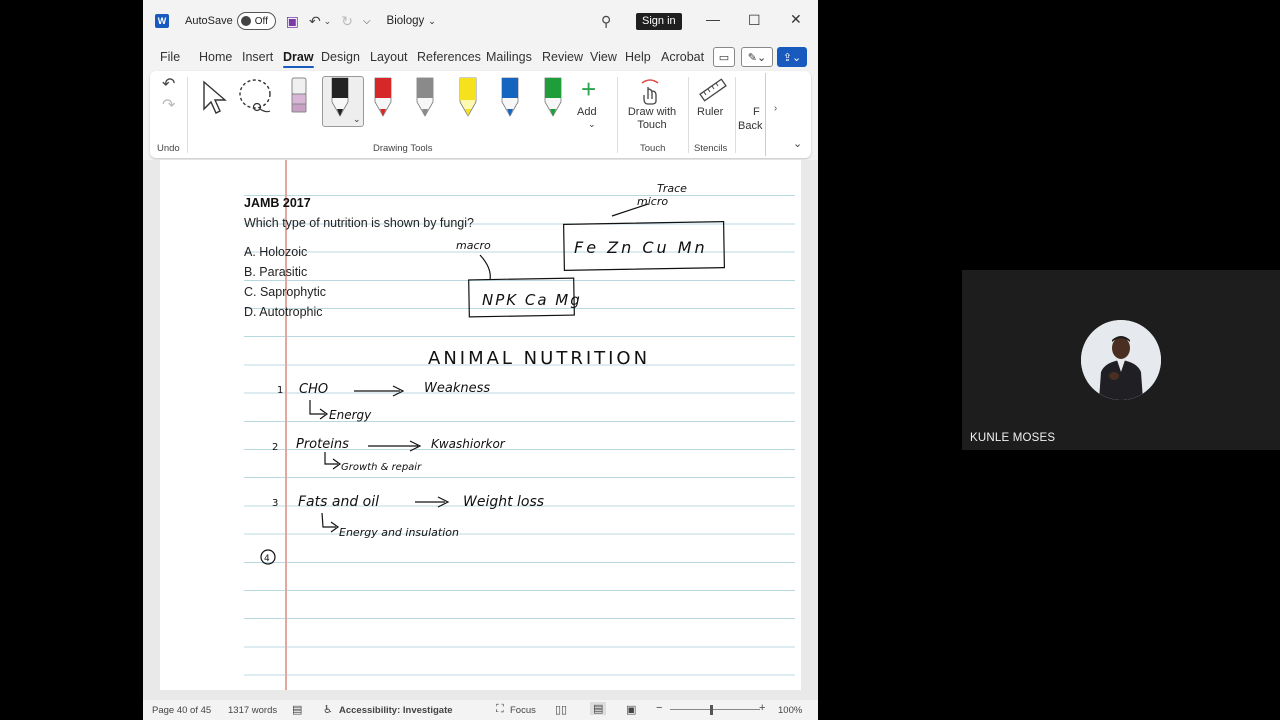 This screenshot has height=720, width=1280. Describe the element at coordinates (322, 444) in the screenshot. I see `ink-item-2: Proteins` at that location.